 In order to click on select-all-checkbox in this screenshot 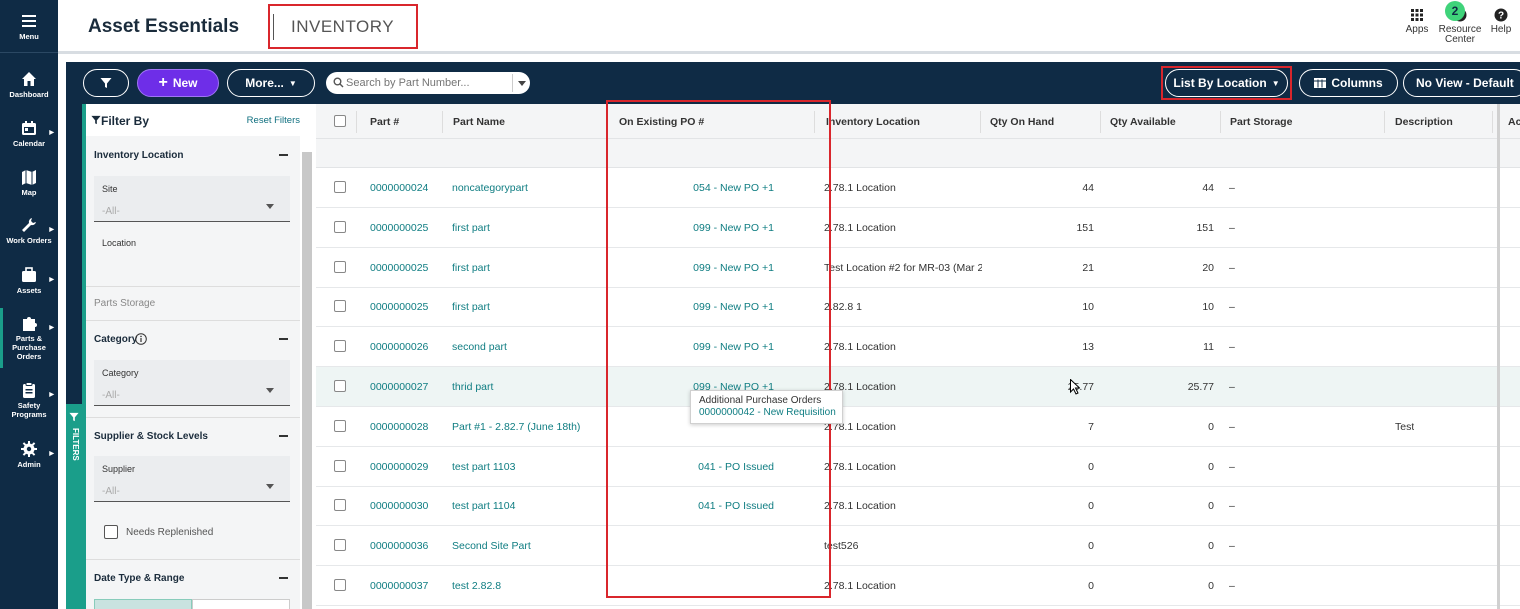, I will do `click(340, 121)`.